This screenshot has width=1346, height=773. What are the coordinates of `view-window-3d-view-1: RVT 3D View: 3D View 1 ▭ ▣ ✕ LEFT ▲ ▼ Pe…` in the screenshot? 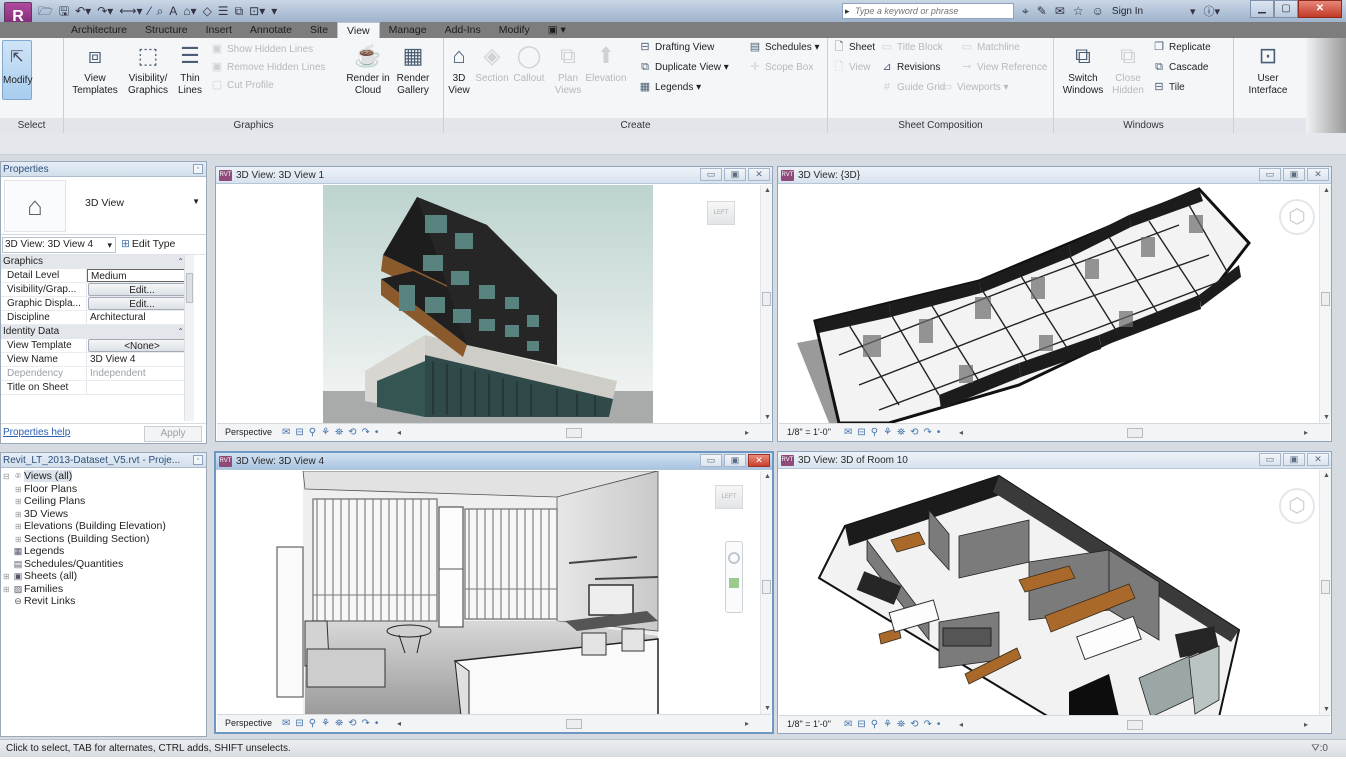 It's located at (494, 304).